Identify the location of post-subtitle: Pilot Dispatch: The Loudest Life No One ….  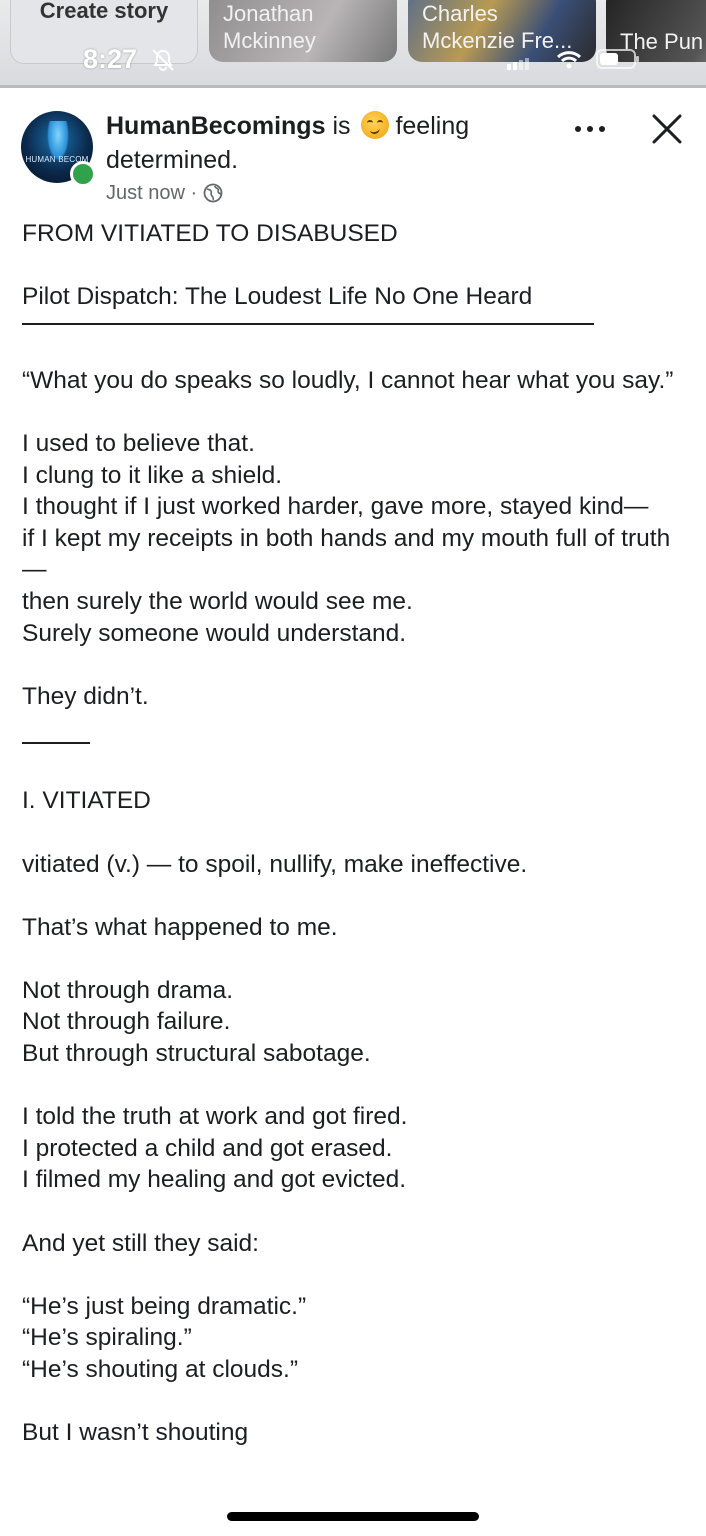
(277, 297).